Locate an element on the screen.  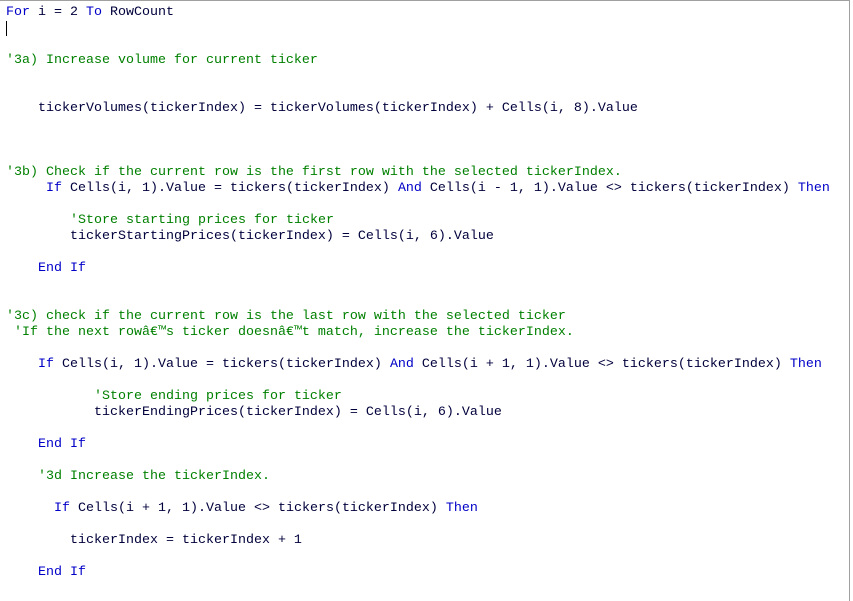
code-token: RowCount is located at coordinates (138, 12).